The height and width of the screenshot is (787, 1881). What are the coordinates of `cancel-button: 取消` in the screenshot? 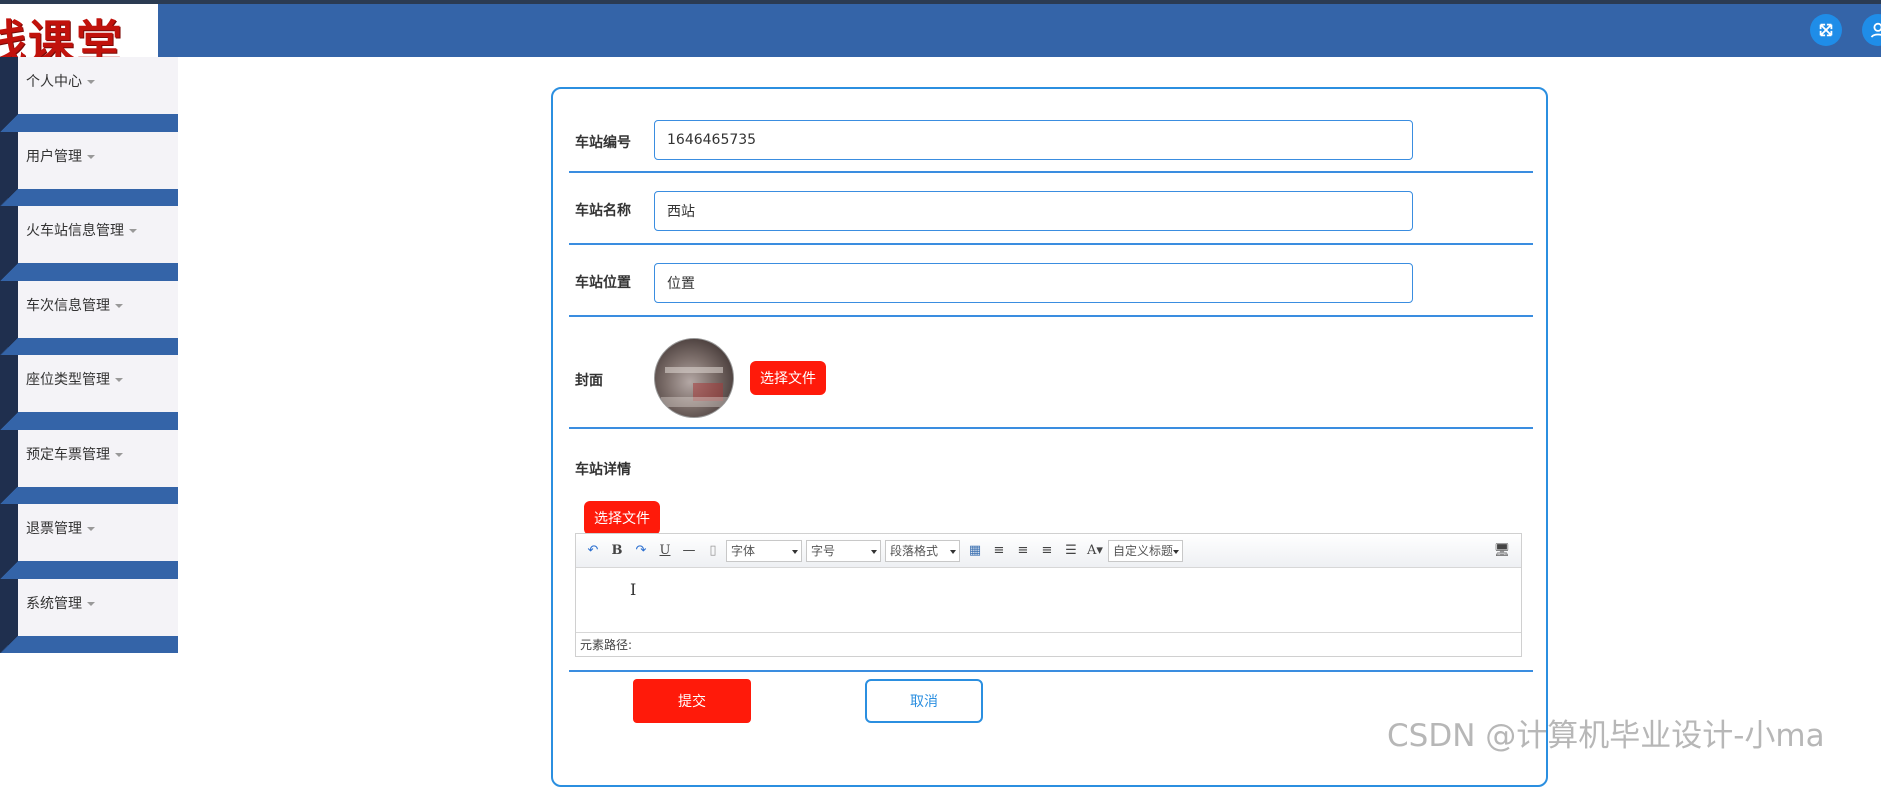 It's located at (924, 701).